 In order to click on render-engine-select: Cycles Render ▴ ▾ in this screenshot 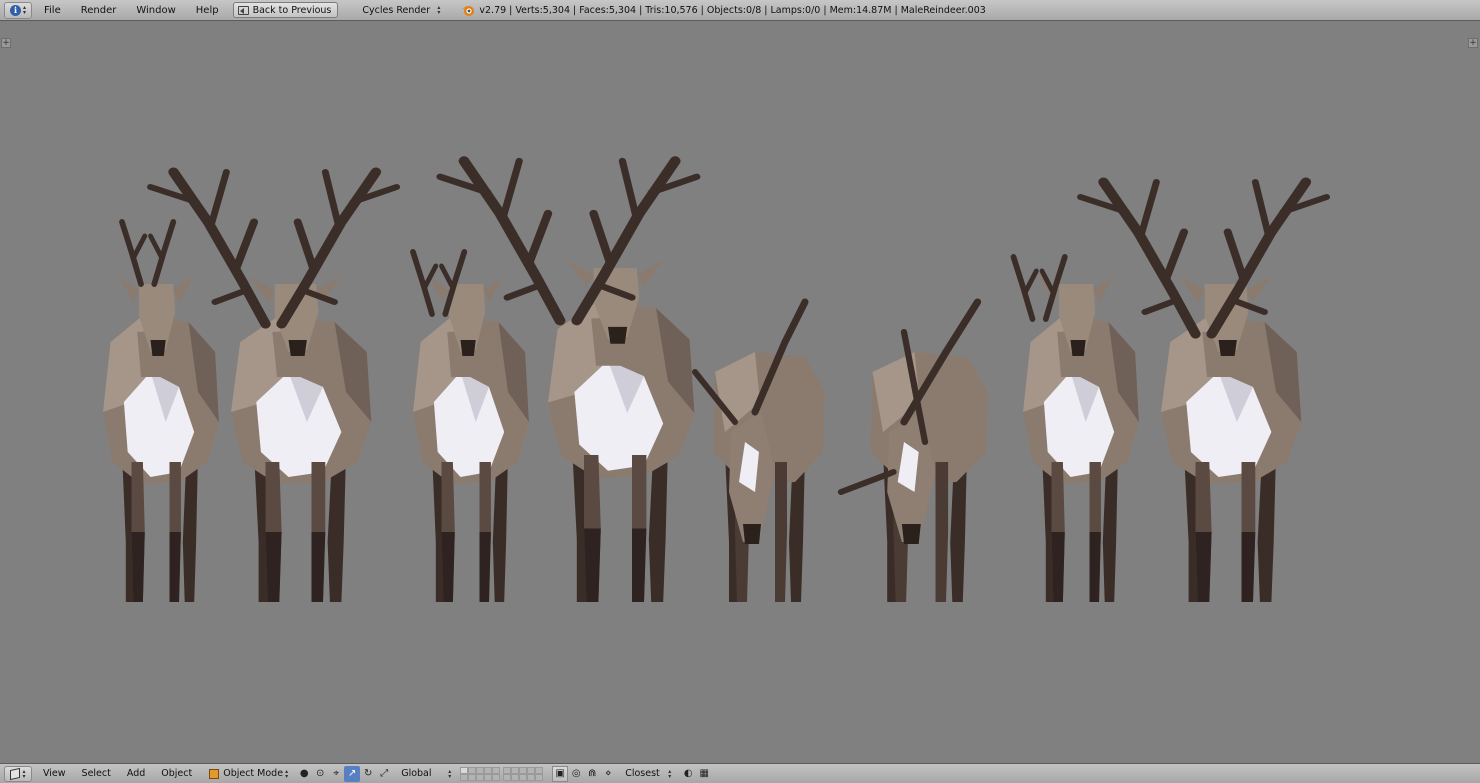, I will do `click(401, 10)`.